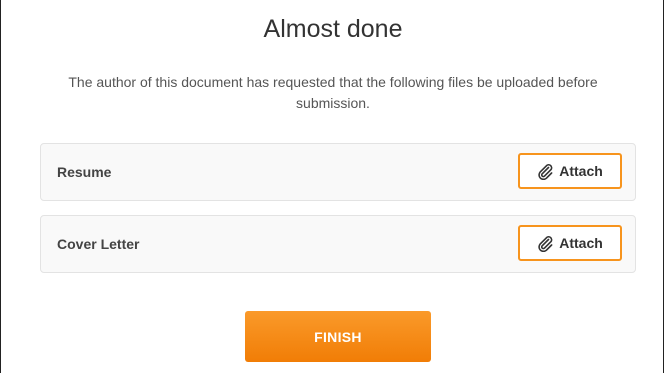 The height and width of the screenshot is (373, 664). What do you see at coordinates (338, 172) in the screenshot?
I see `file-row-resume: Resume Attach` at bounding box center [338, 172].